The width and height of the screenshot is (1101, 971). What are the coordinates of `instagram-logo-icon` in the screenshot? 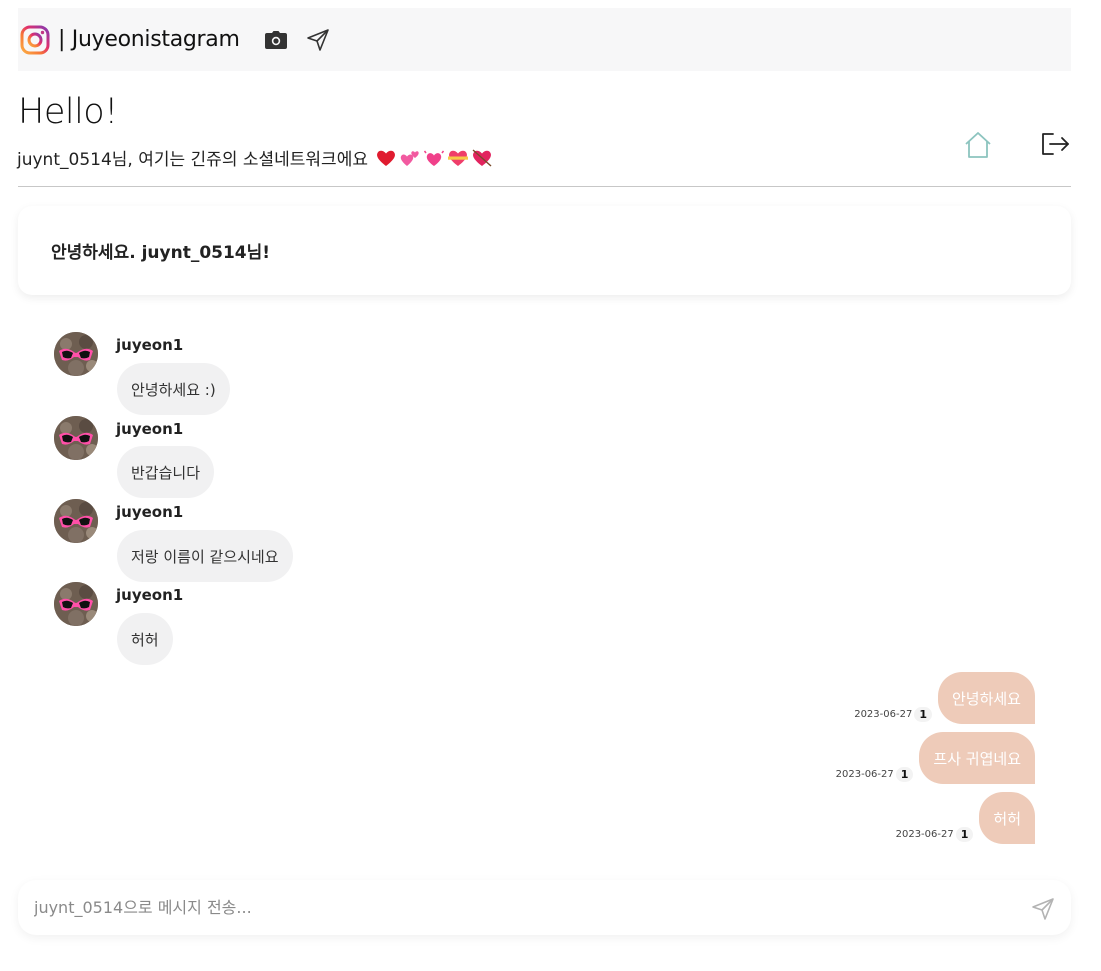 It's located at (35, 40).